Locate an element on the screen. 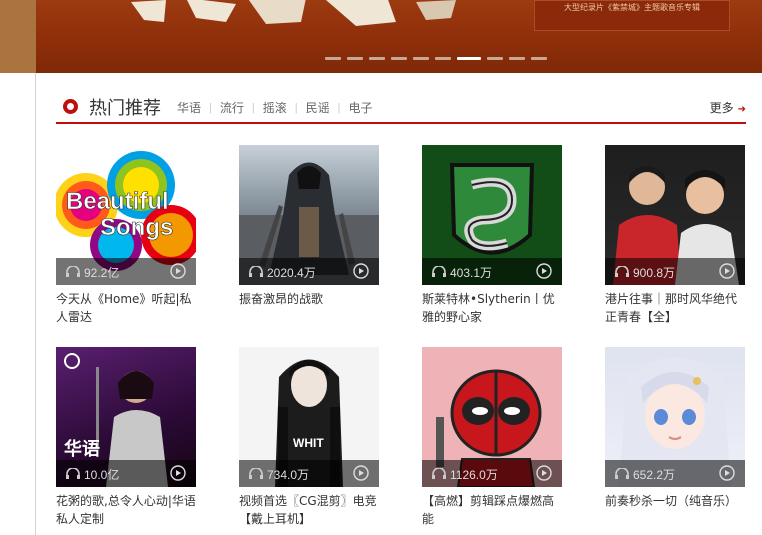 The image size is (762, 535). play-count: 900.8万 is located at coordinates (654, 273).